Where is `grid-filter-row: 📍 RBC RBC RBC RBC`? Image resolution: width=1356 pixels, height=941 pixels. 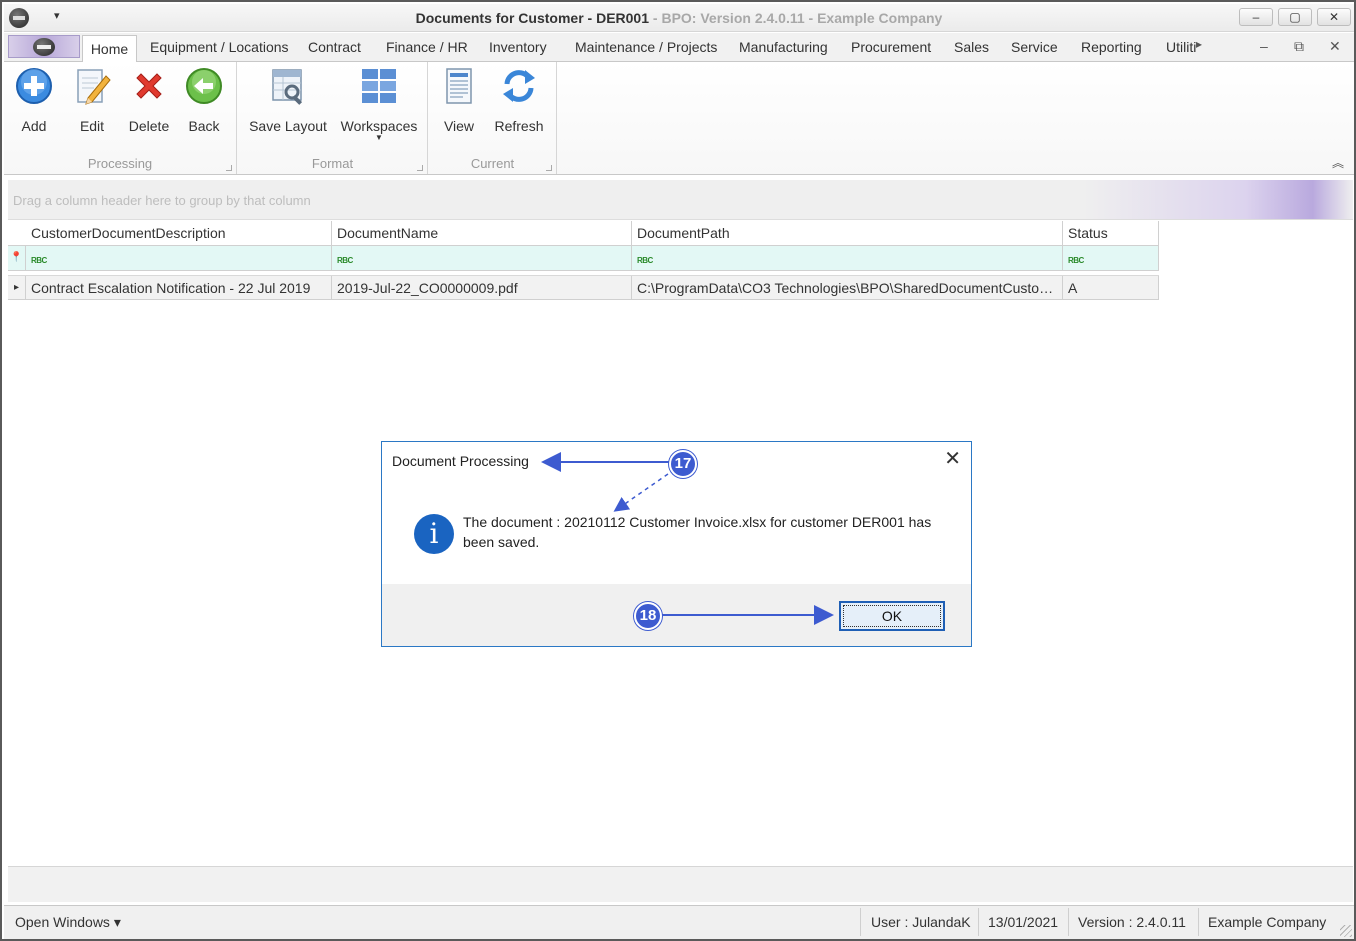 grid-filter-row: 📍 RBC RBC RBC RBC is located at coordinates (583, 258).